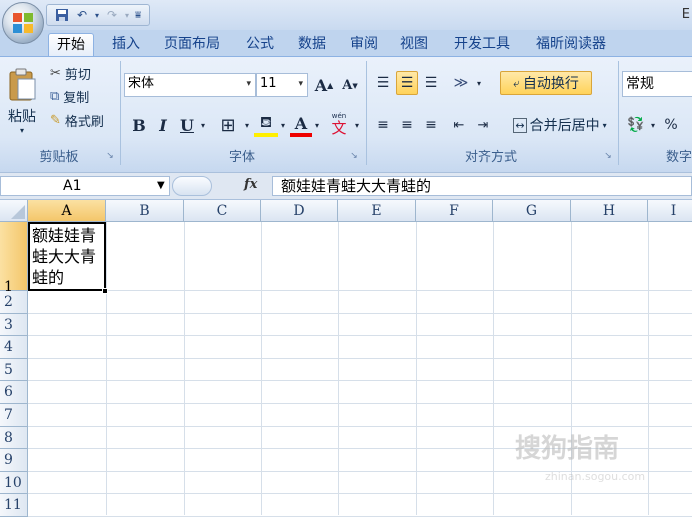  Describe the element at coordinates (431, 125) in the screenshot. I see `align-right-icon: ≡` at that location.